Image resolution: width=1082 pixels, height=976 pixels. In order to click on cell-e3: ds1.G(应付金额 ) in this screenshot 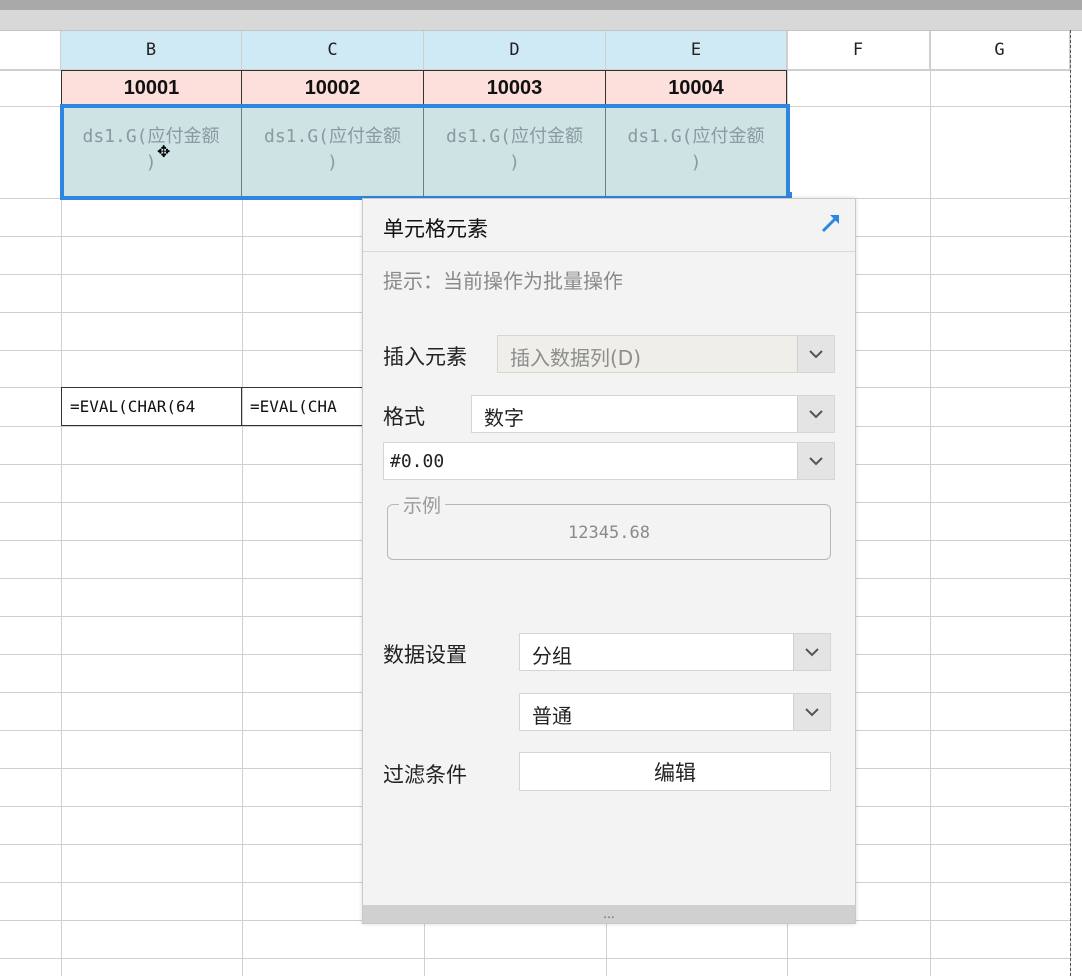, I will do `click(696, 152)`.